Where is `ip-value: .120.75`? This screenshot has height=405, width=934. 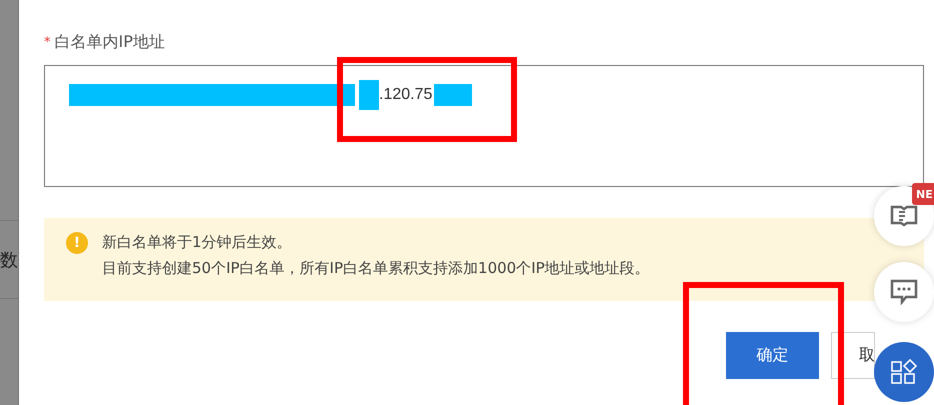 ip-value: .120.75 is located at coordinates (405, 95).